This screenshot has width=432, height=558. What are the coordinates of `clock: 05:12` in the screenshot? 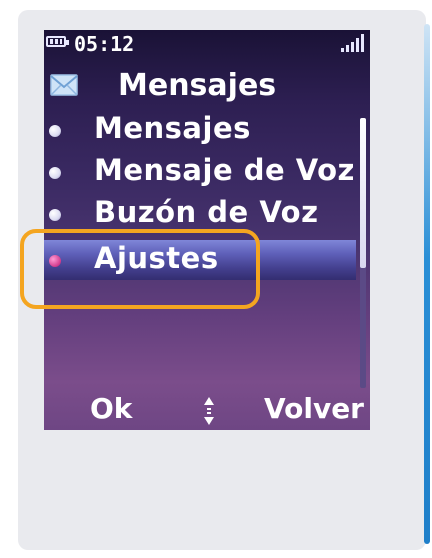 It's located at (104, 44).